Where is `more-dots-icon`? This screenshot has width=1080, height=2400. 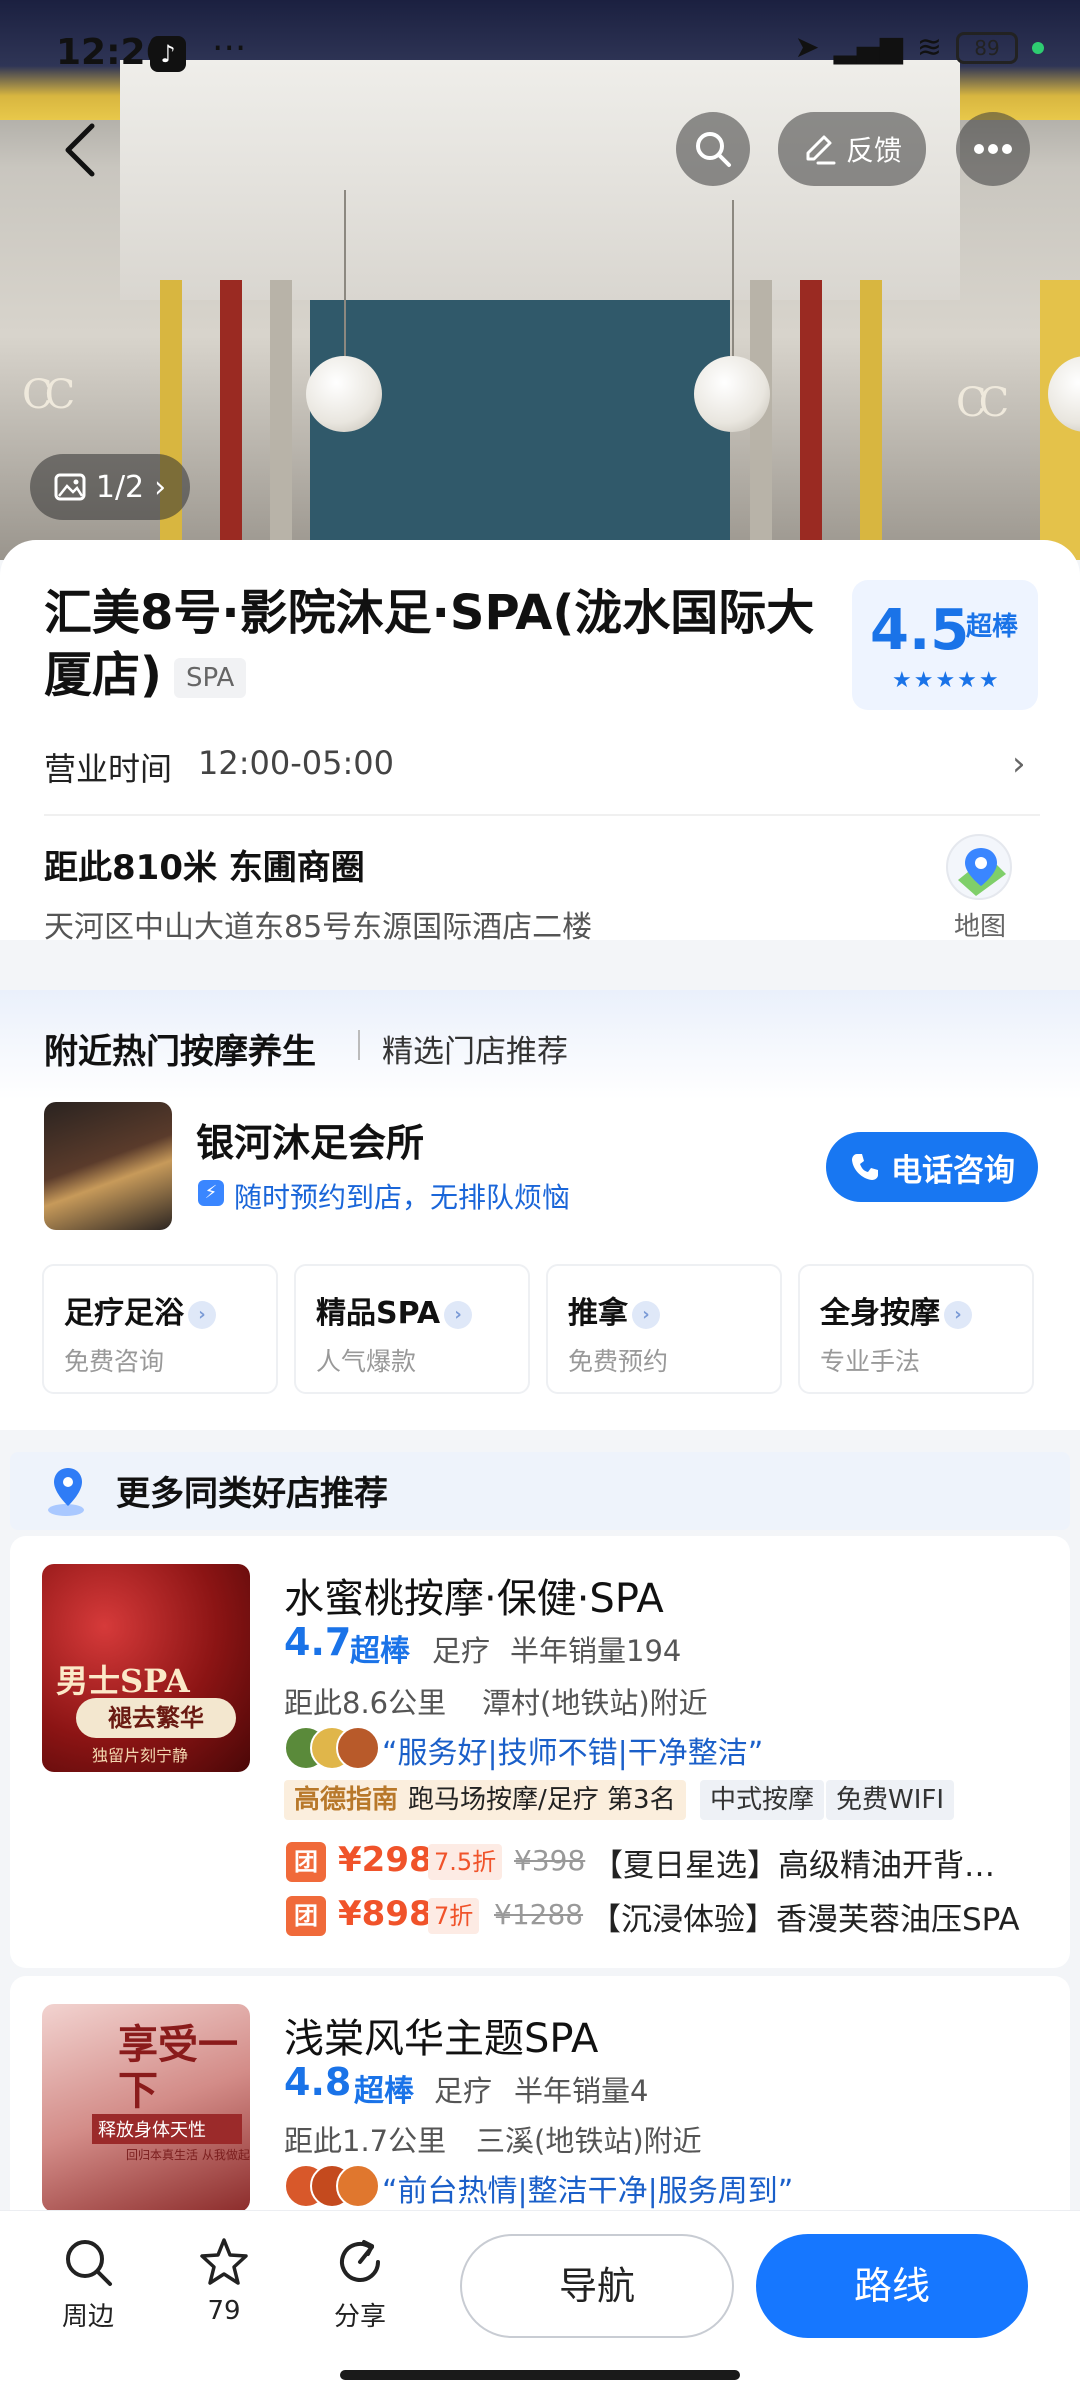
more-dots-icon is located at coordinates (993, 149).